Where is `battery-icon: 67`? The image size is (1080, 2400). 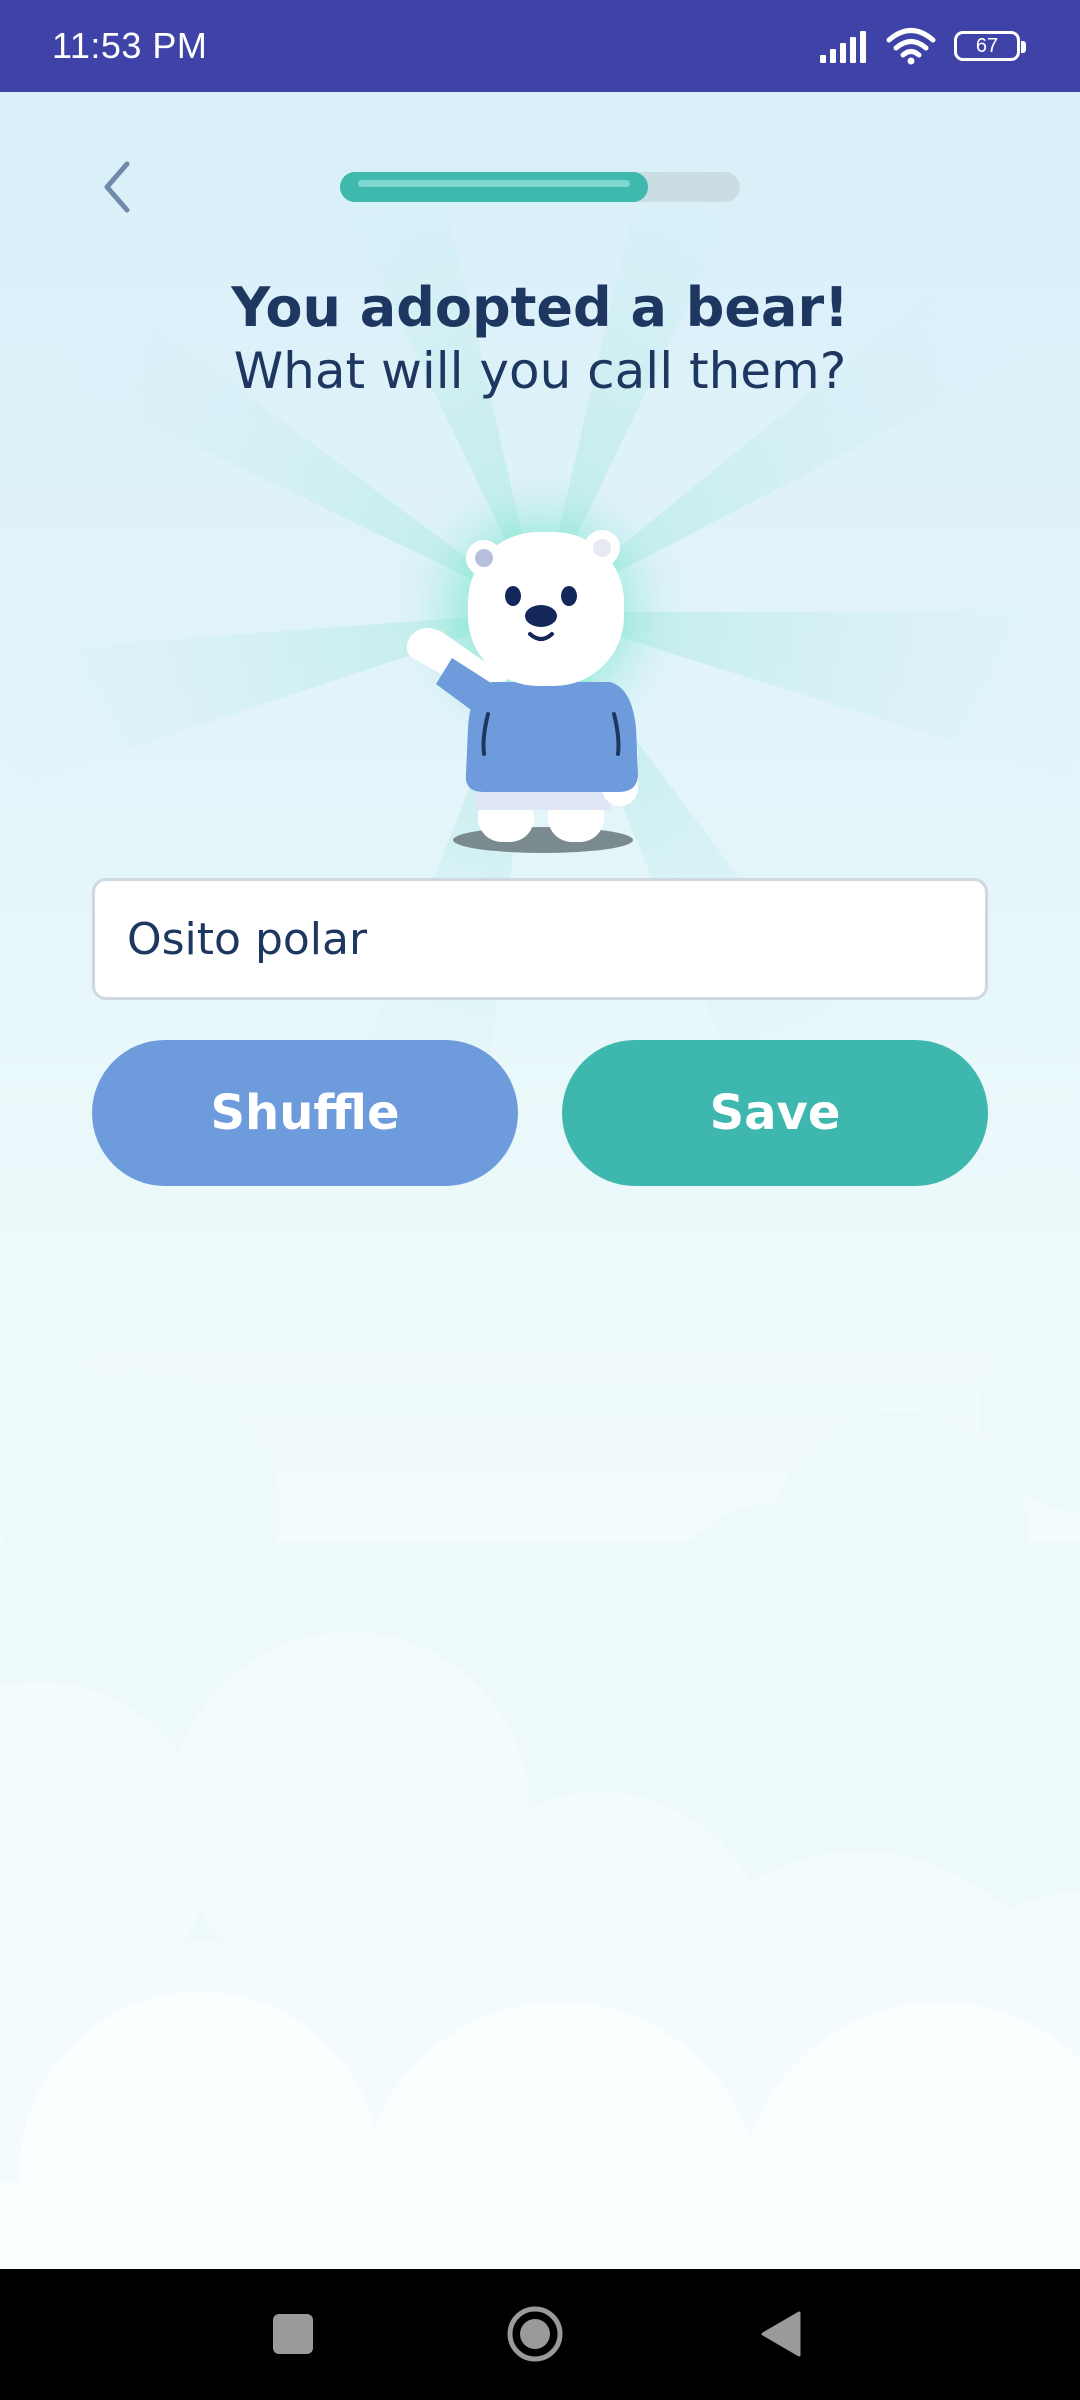 battery-icon: 67 is located at coordinates (990, 46).